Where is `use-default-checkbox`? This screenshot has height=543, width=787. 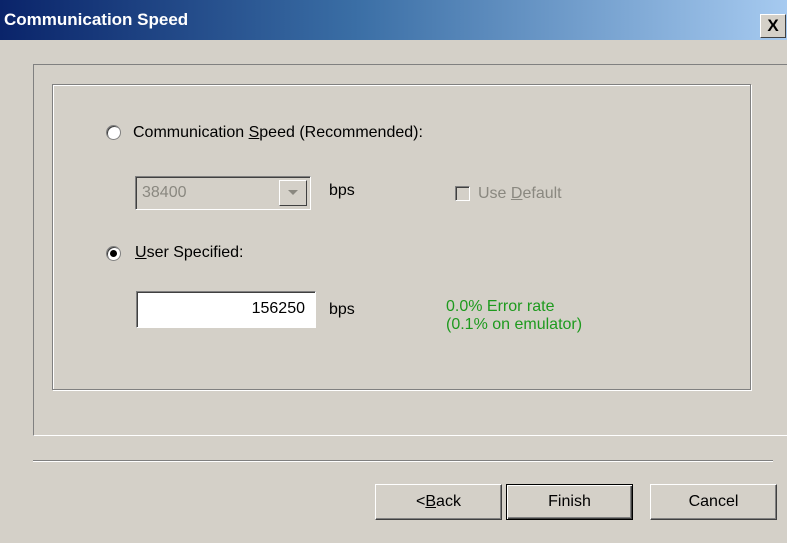
use-default-checkbox is located at coordinates (462, 193).